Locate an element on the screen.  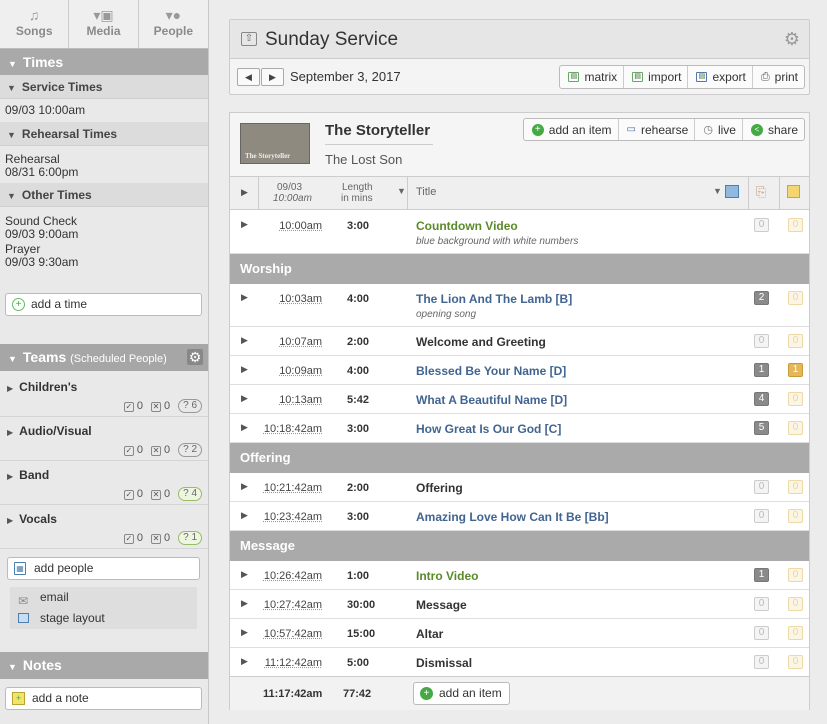
item-length: 5:42 is located at coordinates (358, 400).